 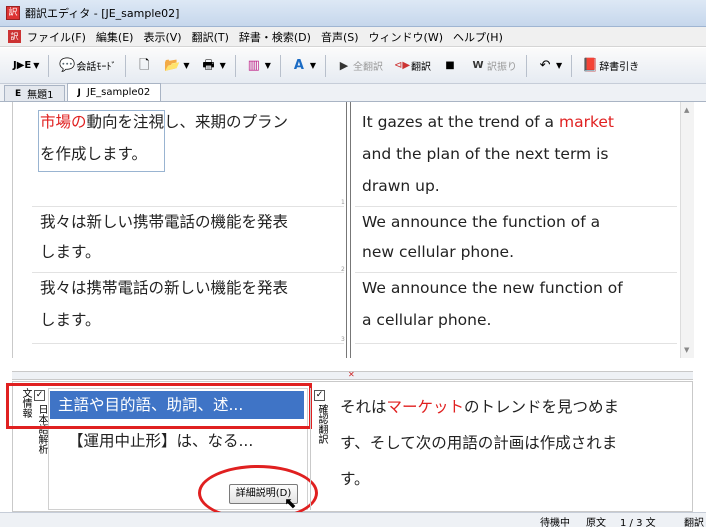 I want to click on expand-chevron-icon: ✕, so click(x=351, y=374).